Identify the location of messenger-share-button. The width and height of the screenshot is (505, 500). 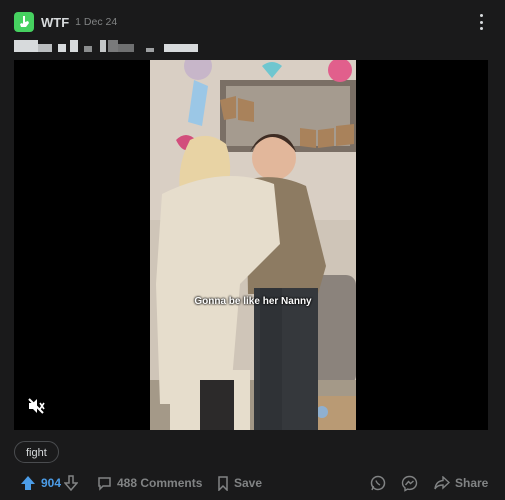
(409, 483).